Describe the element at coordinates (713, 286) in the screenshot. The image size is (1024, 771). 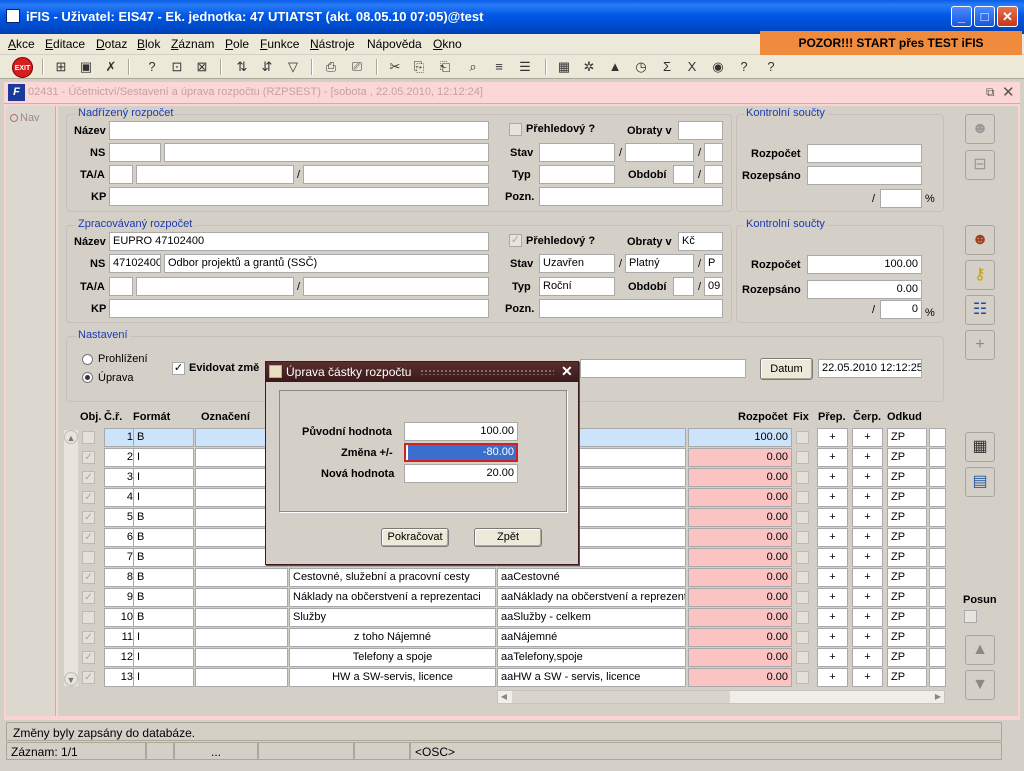
I see `zpracovavany-obdobi2-field: 09` at that location.